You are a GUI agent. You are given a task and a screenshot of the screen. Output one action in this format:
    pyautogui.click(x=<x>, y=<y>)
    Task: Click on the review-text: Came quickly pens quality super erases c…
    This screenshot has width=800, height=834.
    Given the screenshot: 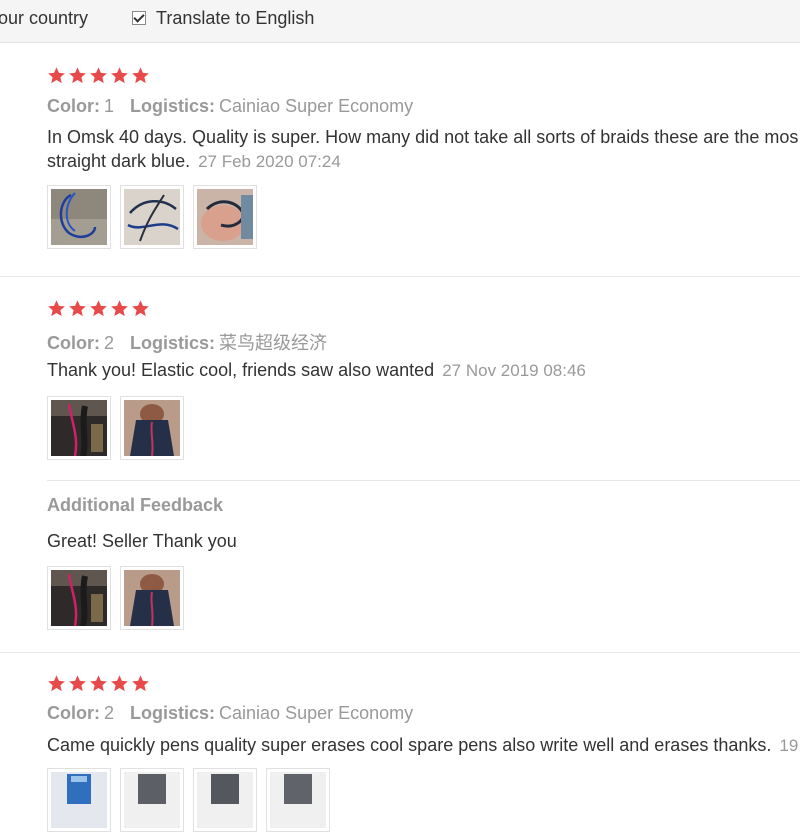 What is the action you would take?
    pyautogui.click(x=422, y=745)
    